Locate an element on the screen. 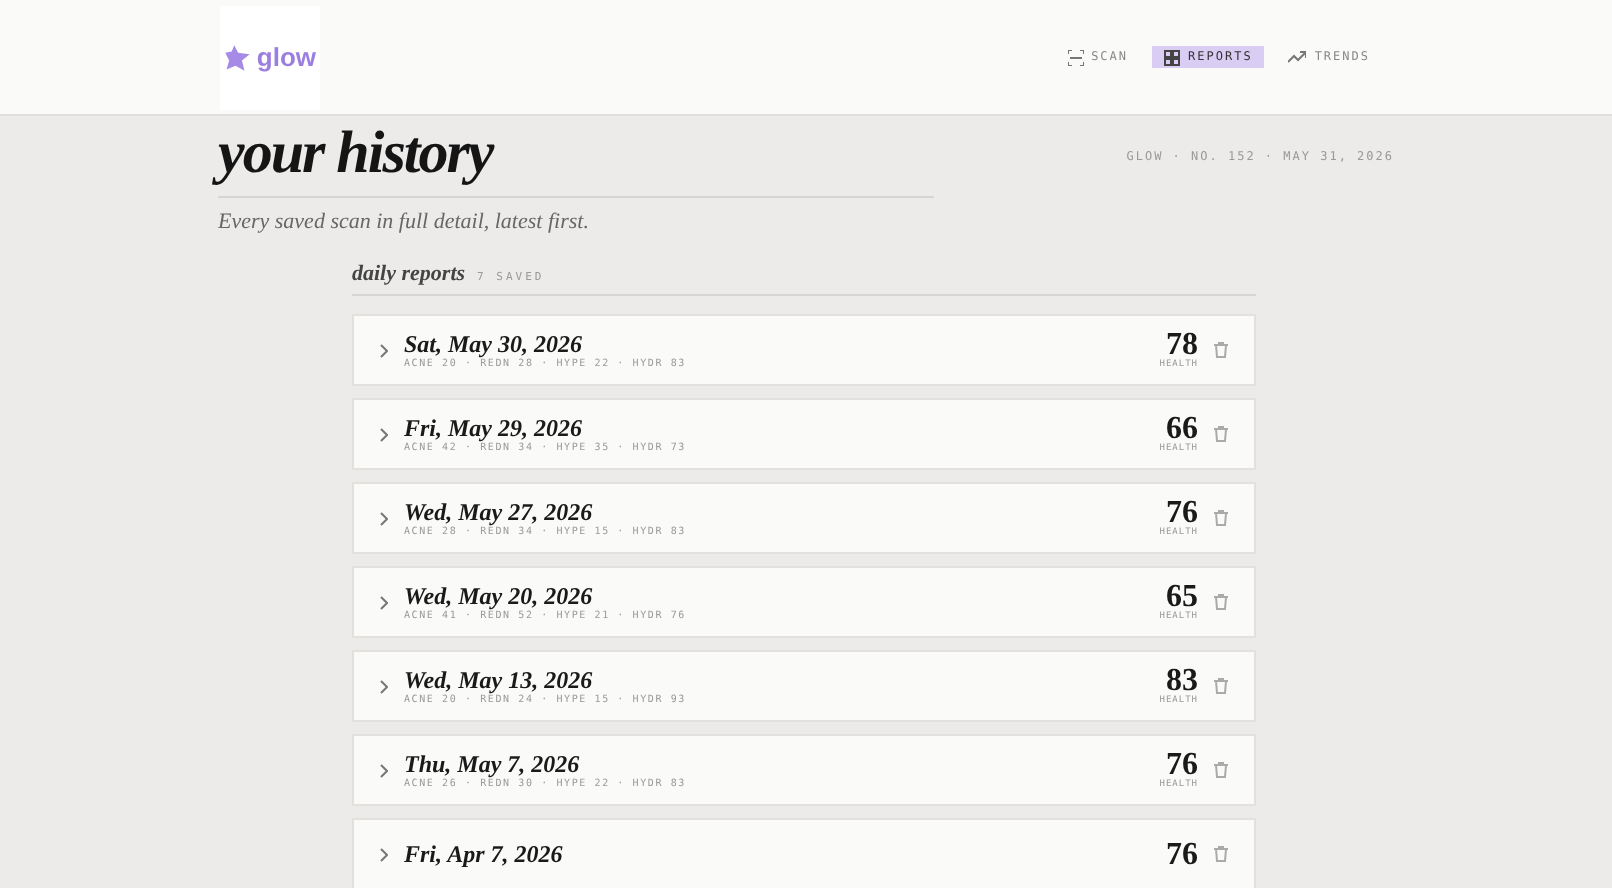 This screenshot has width=1612, height=888. report-date: Wed, May 13, 2026 is located at coordinates (499, 680).